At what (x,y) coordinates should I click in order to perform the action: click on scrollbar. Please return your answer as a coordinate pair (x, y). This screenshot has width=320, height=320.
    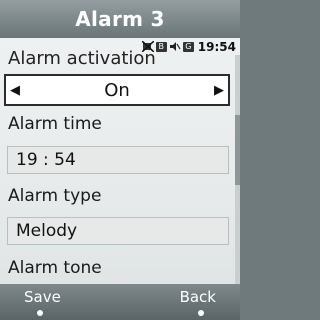
    Looking at the image, I should click on (237, 170).